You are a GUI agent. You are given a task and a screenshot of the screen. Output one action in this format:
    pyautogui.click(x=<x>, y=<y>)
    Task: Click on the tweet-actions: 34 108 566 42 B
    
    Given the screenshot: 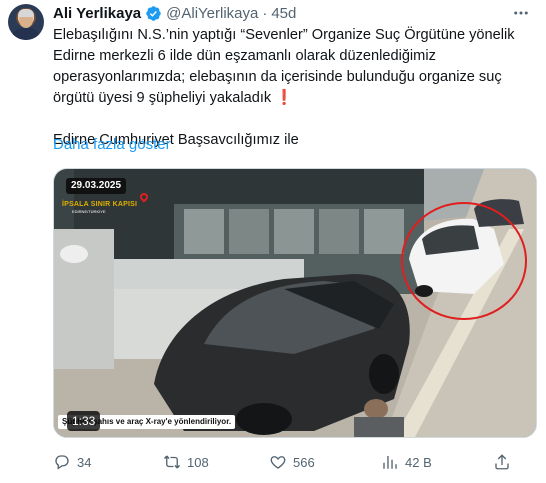 What is the action you would take?
    pyautogui.click(x=295, y=462)
    